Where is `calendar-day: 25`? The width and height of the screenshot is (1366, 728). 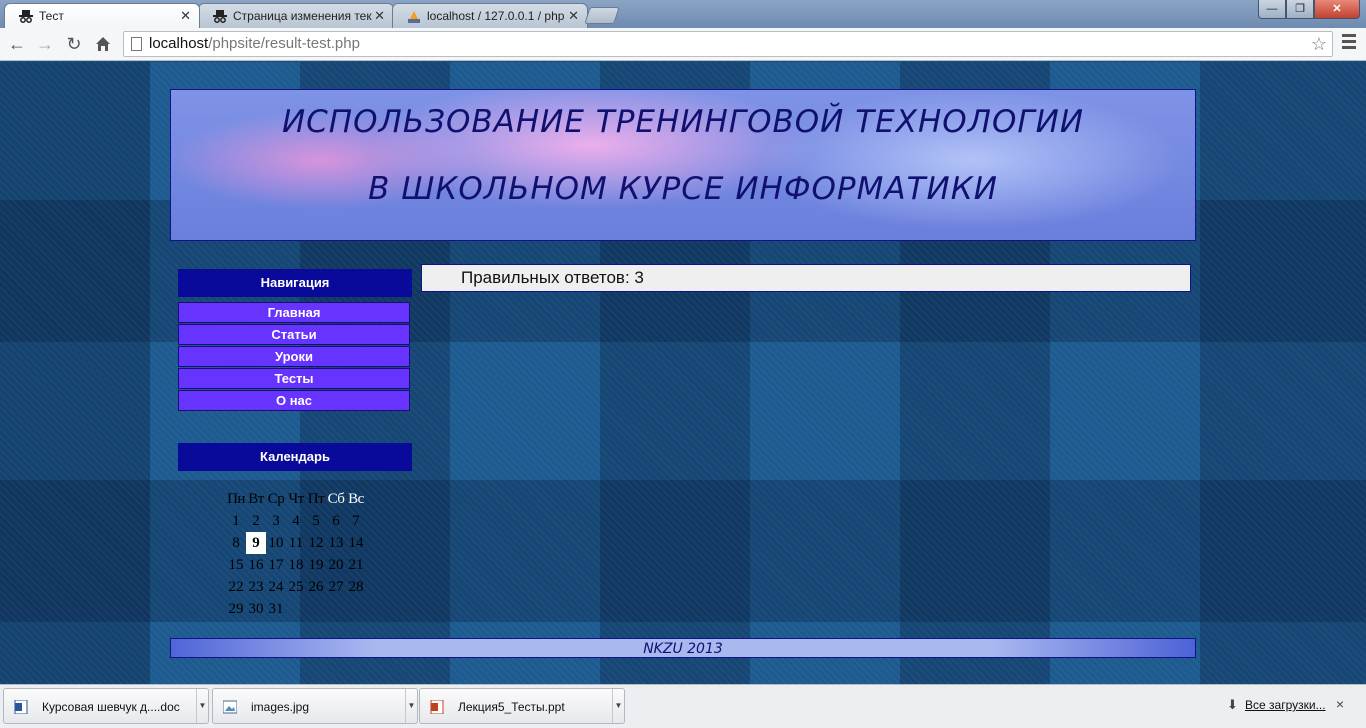
calendar-day: 25 is located at coordinates (296, 586).